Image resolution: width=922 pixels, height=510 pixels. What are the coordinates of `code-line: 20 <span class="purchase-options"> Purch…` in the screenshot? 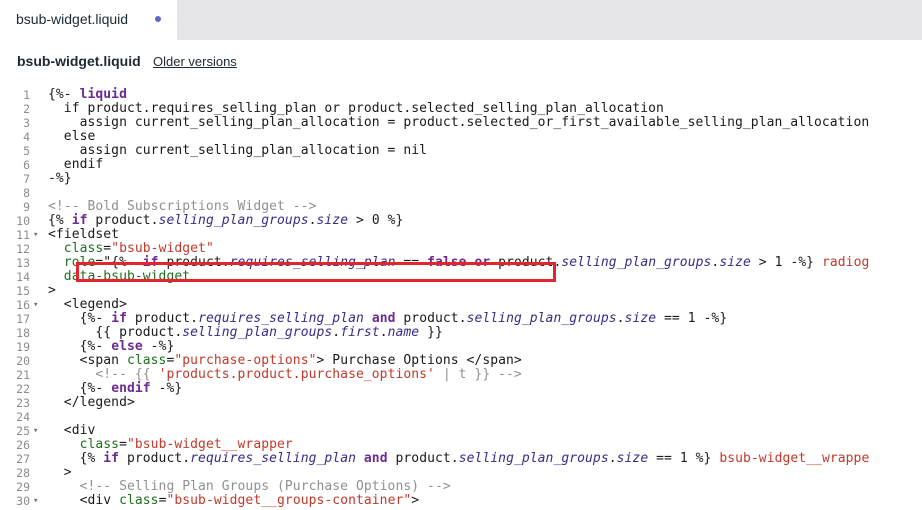 It's located at (461, 361).